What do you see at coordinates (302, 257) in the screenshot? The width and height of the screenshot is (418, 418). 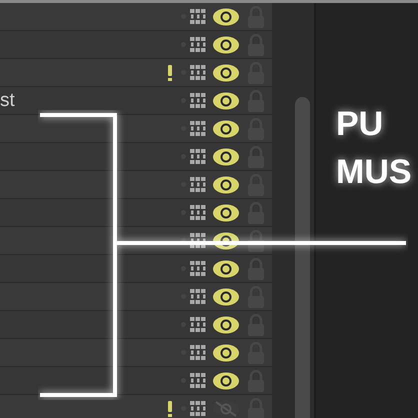 I see `scrollbar-thumb` at bounding box center [302, 257].